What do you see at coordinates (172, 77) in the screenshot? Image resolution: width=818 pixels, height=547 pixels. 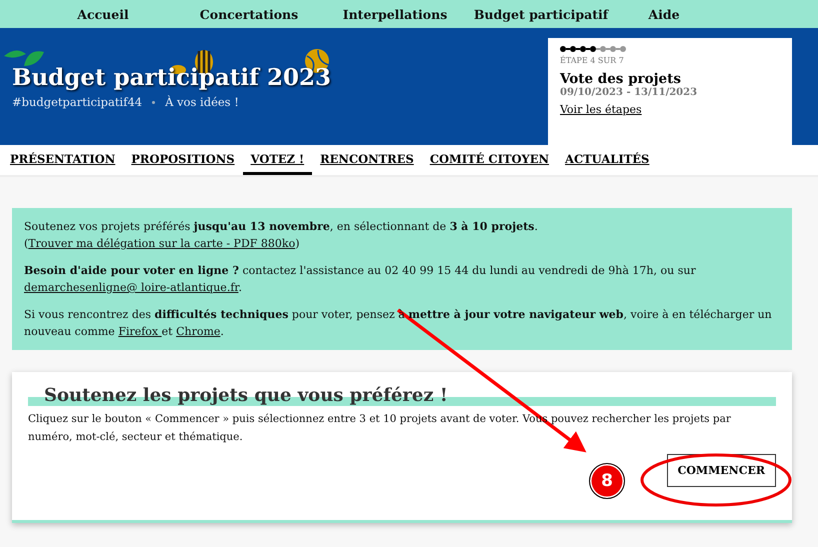 I see `page-title: Budget participatif 2023` at bounding box center [172, 77].